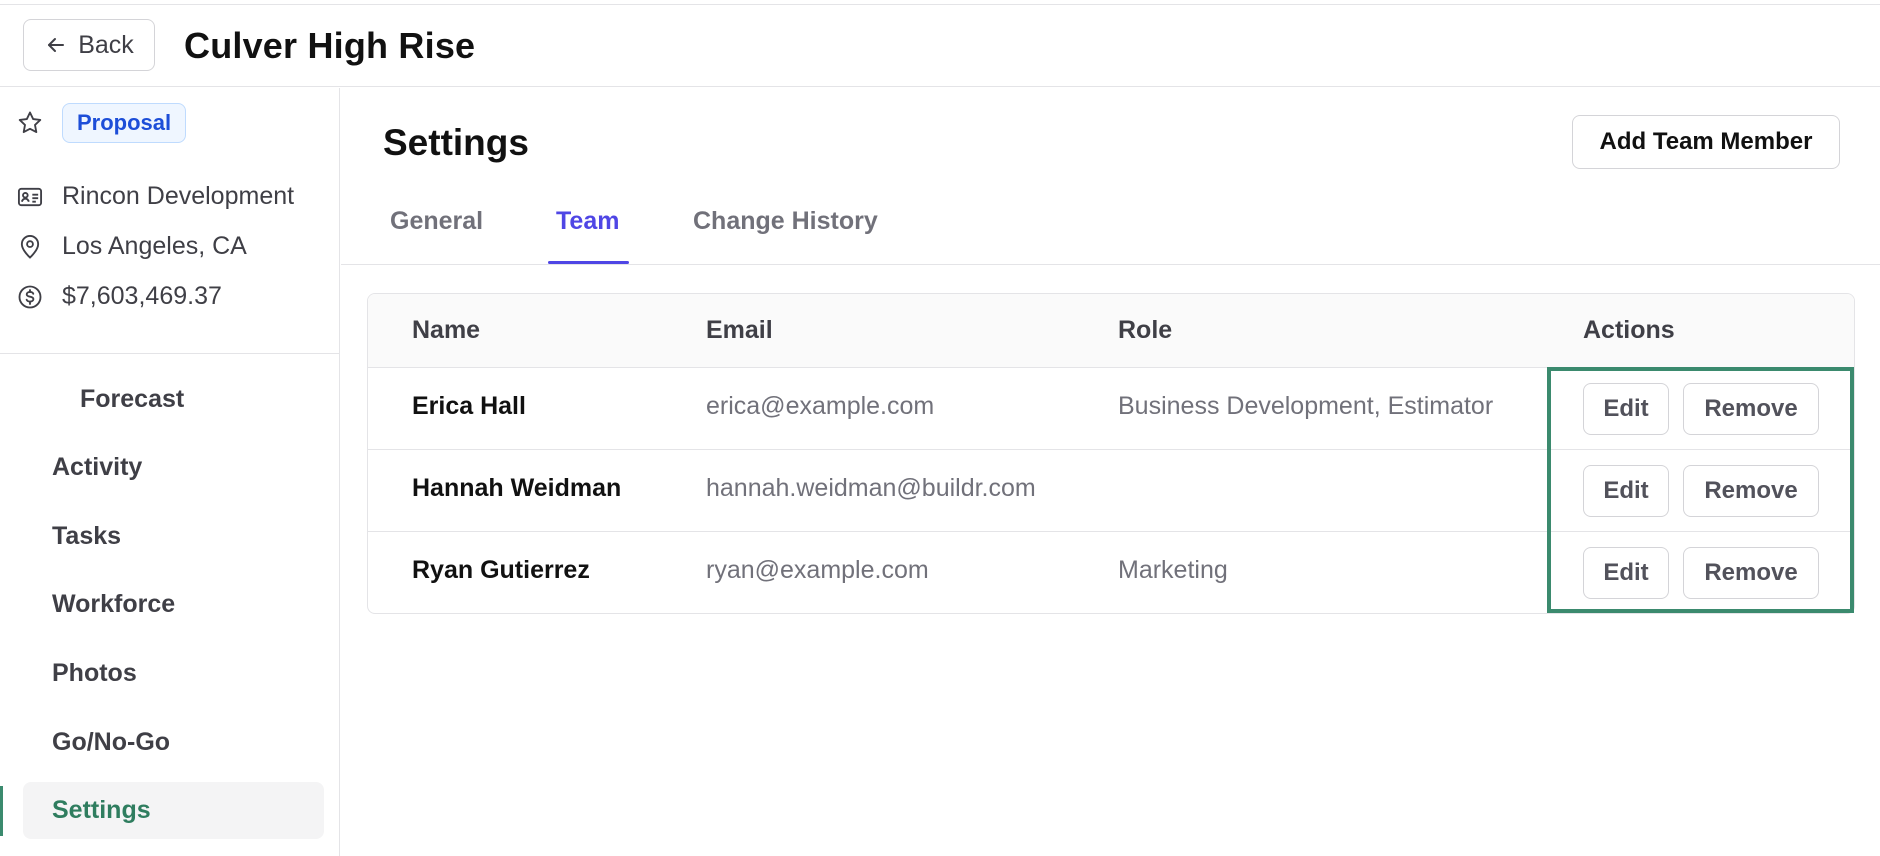 This screenshot has height=856, width=1880. Describe the element at coordinates (113, 604) in the screenshot. I see `sidebar-item-workforce: Workforce` at that location.